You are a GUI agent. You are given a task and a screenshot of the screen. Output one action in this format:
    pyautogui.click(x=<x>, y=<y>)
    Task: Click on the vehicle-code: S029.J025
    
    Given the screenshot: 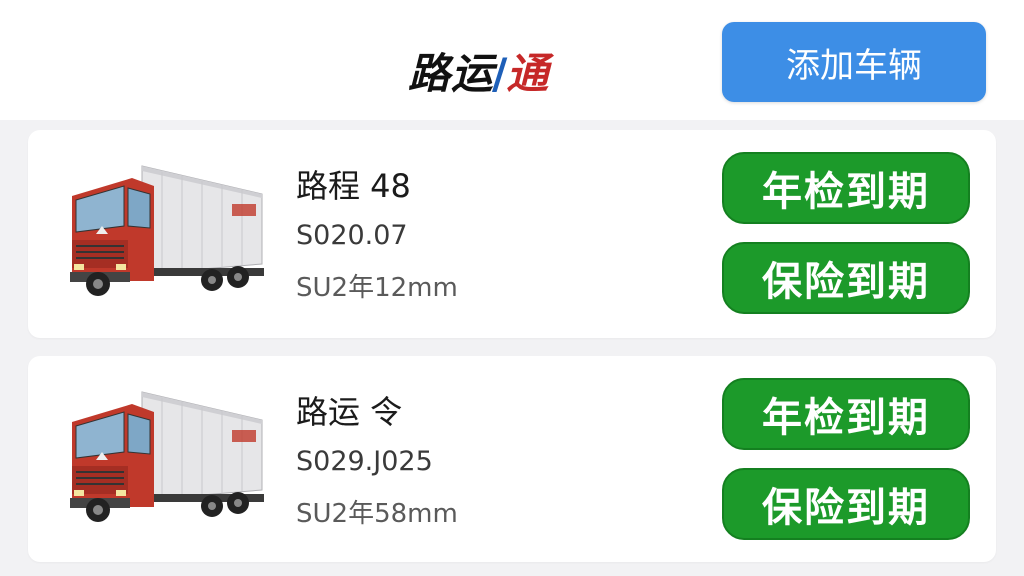 What is the action you would take?
    pyautogui.click(x=364, y=461)
    